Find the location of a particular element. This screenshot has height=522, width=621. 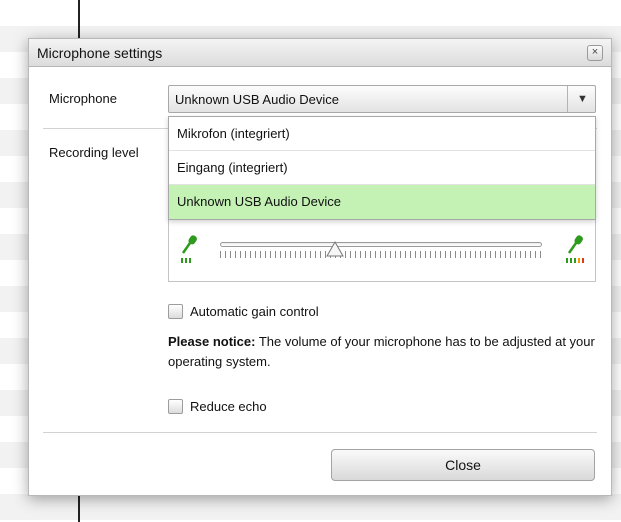

recording-level-track is located at coordinates (381, 244).